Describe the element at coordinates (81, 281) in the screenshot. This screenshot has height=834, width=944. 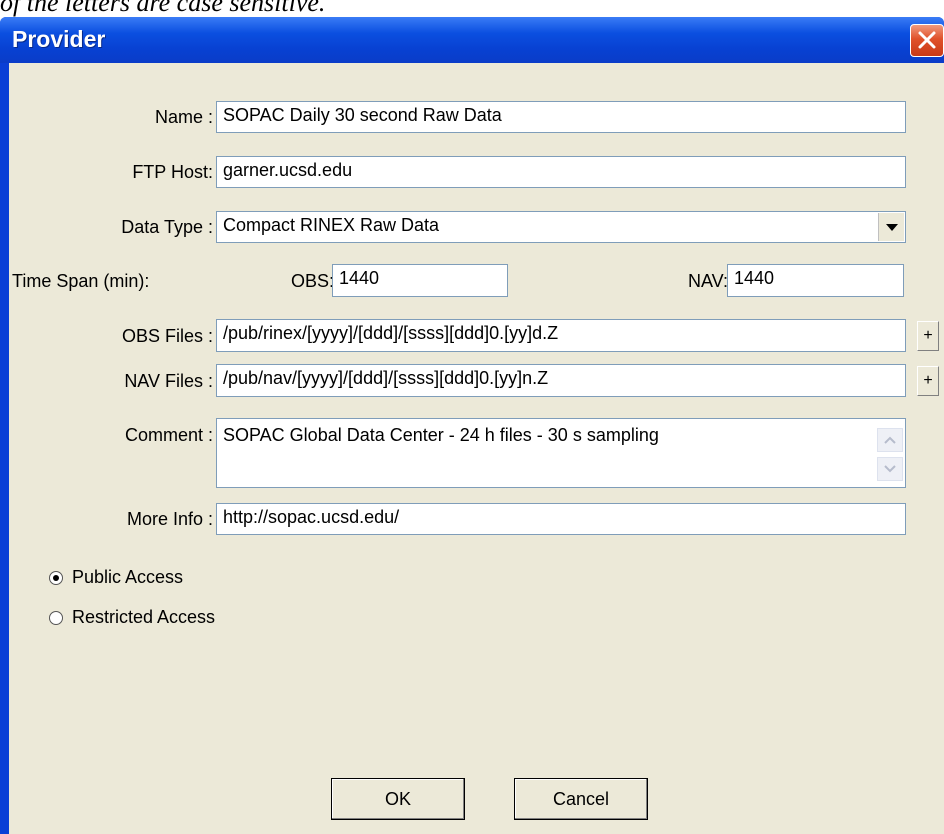
I see `time-span-label: Time Span (min):` at that location.